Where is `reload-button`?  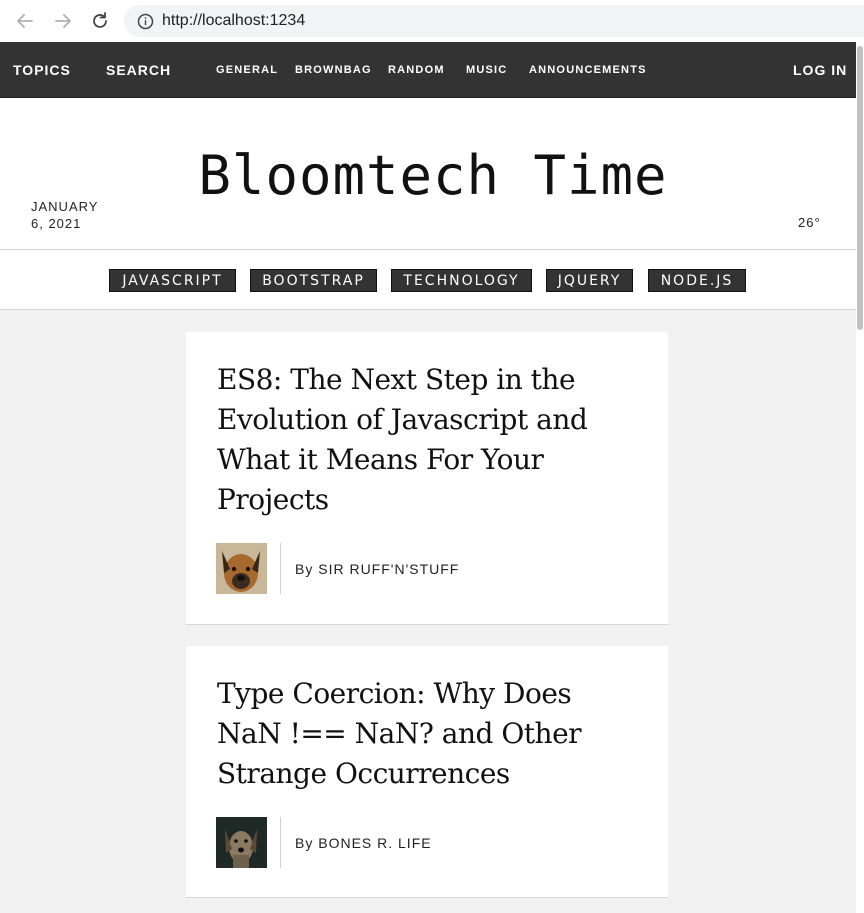
reload-button is located at coordinates (100, 21).